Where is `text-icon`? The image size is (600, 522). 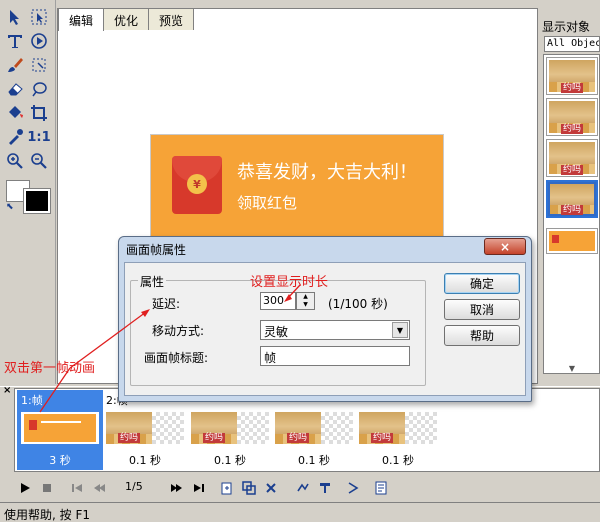 text-icon is located at coordinates (15, 41).